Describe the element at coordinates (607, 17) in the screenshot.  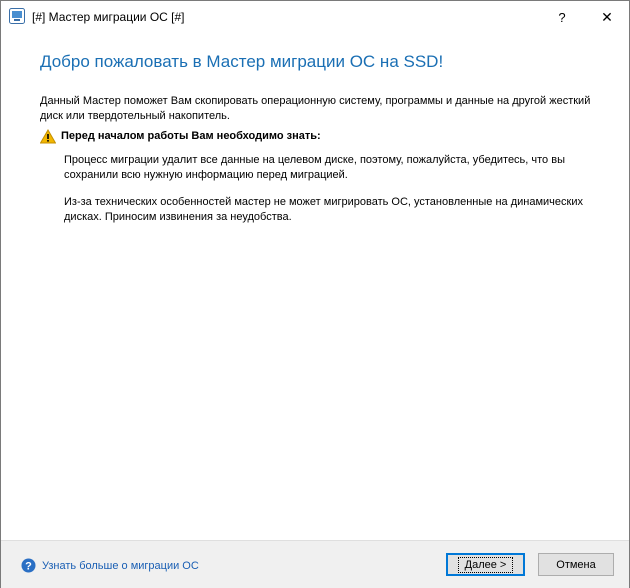
I see `close-button: ✕` at that location.